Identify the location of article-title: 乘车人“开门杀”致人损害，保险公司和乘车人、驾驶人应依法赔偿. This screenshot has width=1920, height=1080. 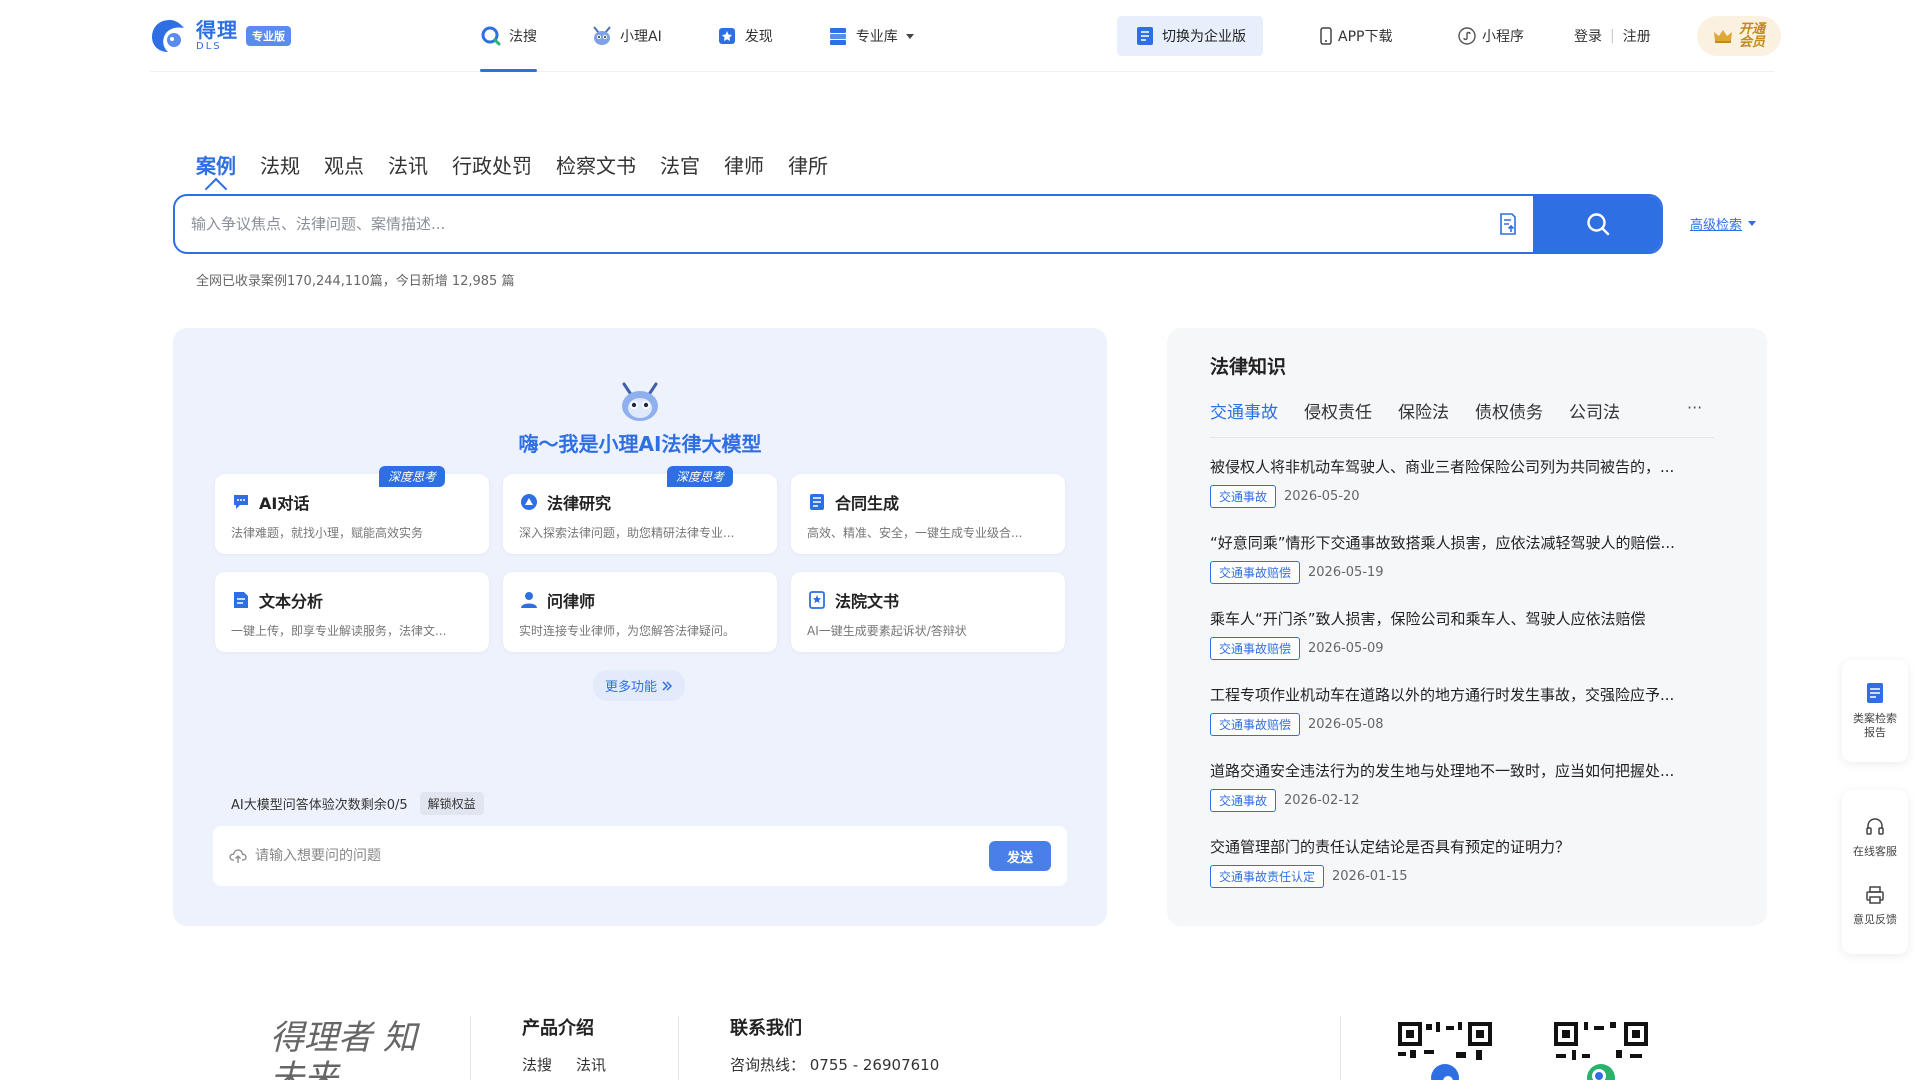
(1464, 618).